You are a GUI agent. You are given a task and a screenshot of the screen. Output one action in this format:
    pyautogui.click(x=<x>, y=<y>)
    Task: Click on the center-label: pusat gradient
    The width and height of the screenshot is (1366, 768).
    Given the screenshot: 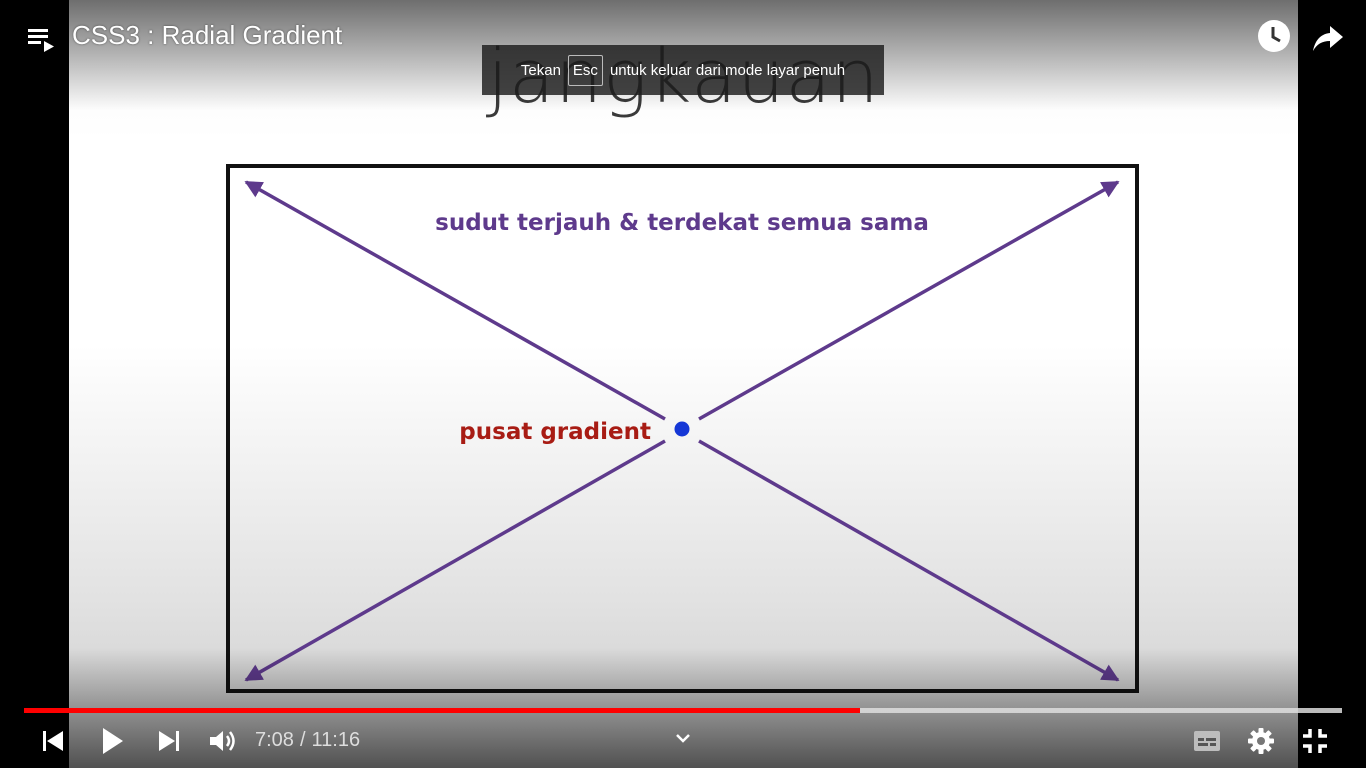 What is the action you would take?
    pyautogui.click(x=555, y=432)
    